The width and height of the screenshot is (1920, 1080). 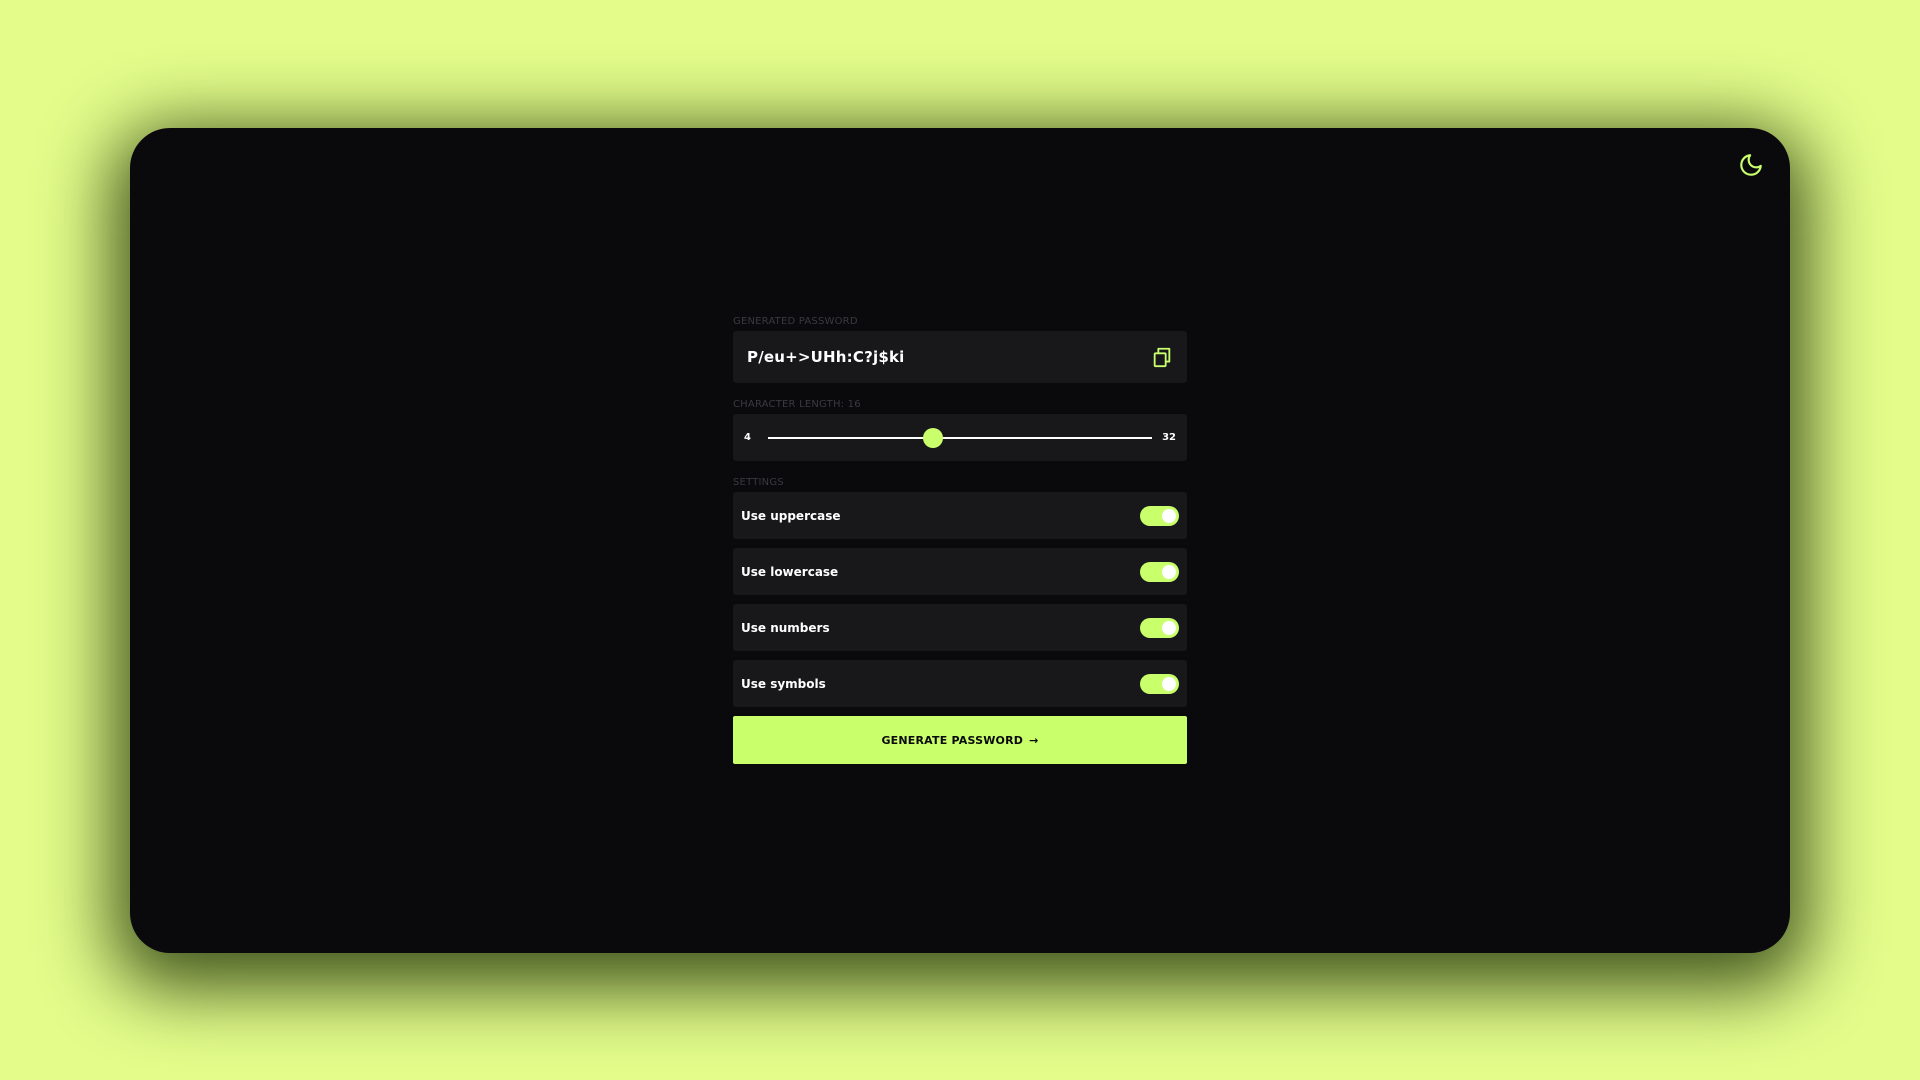 I want to click on lowercase-toggle, so click(x=1159, y=571).